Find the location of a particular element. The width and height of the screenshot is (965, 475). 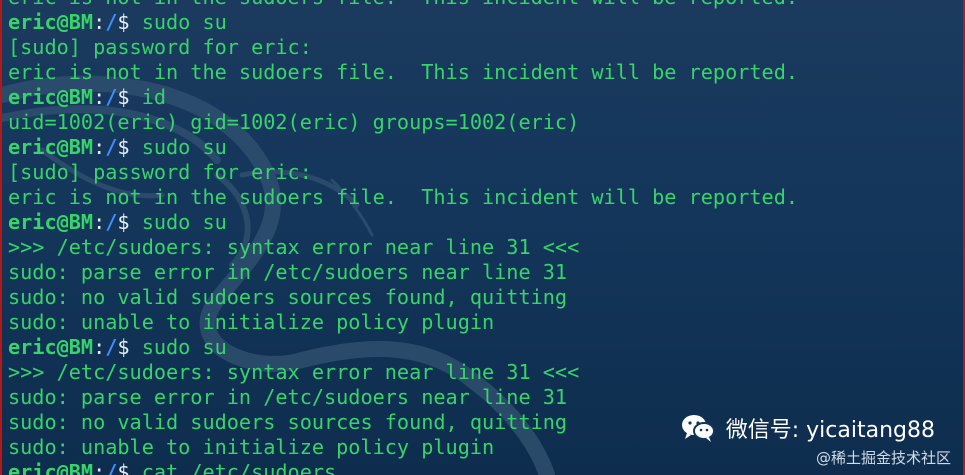

command-text: id is located at coordinates (154, 97).